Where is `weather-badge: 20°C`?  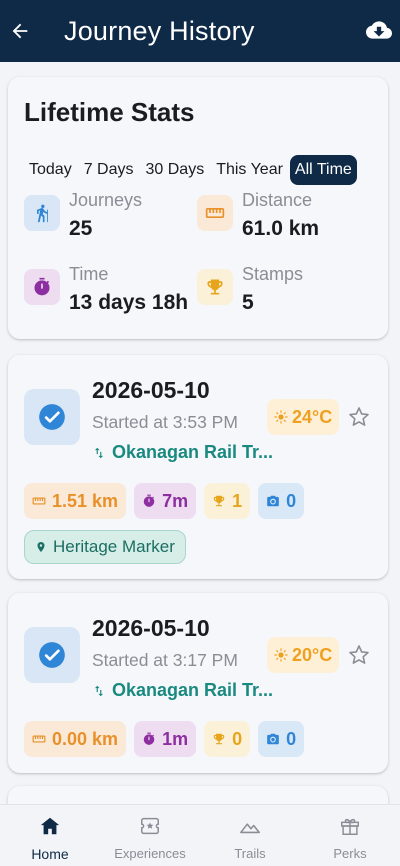 weather-badge: 20°C is located at coordinates (303, 655).